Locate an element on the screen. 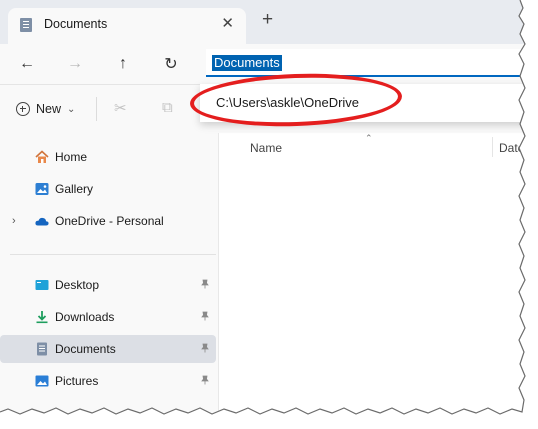  up-button: ↑ is located at coordinates (123, 64).